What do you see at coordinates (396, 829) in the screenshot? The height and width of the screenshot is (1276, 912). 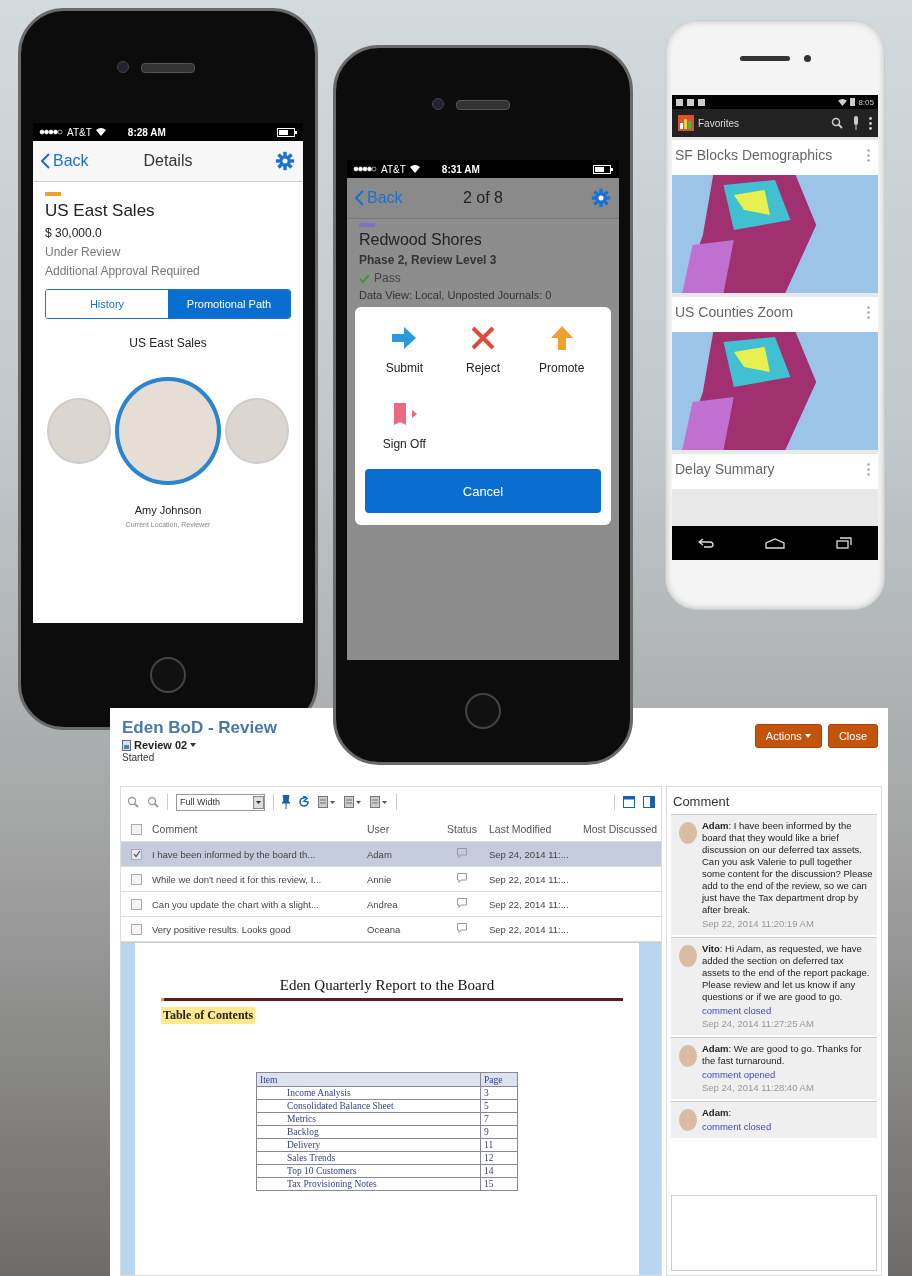 I see `column-header: User` at bounding box center [396, 829].